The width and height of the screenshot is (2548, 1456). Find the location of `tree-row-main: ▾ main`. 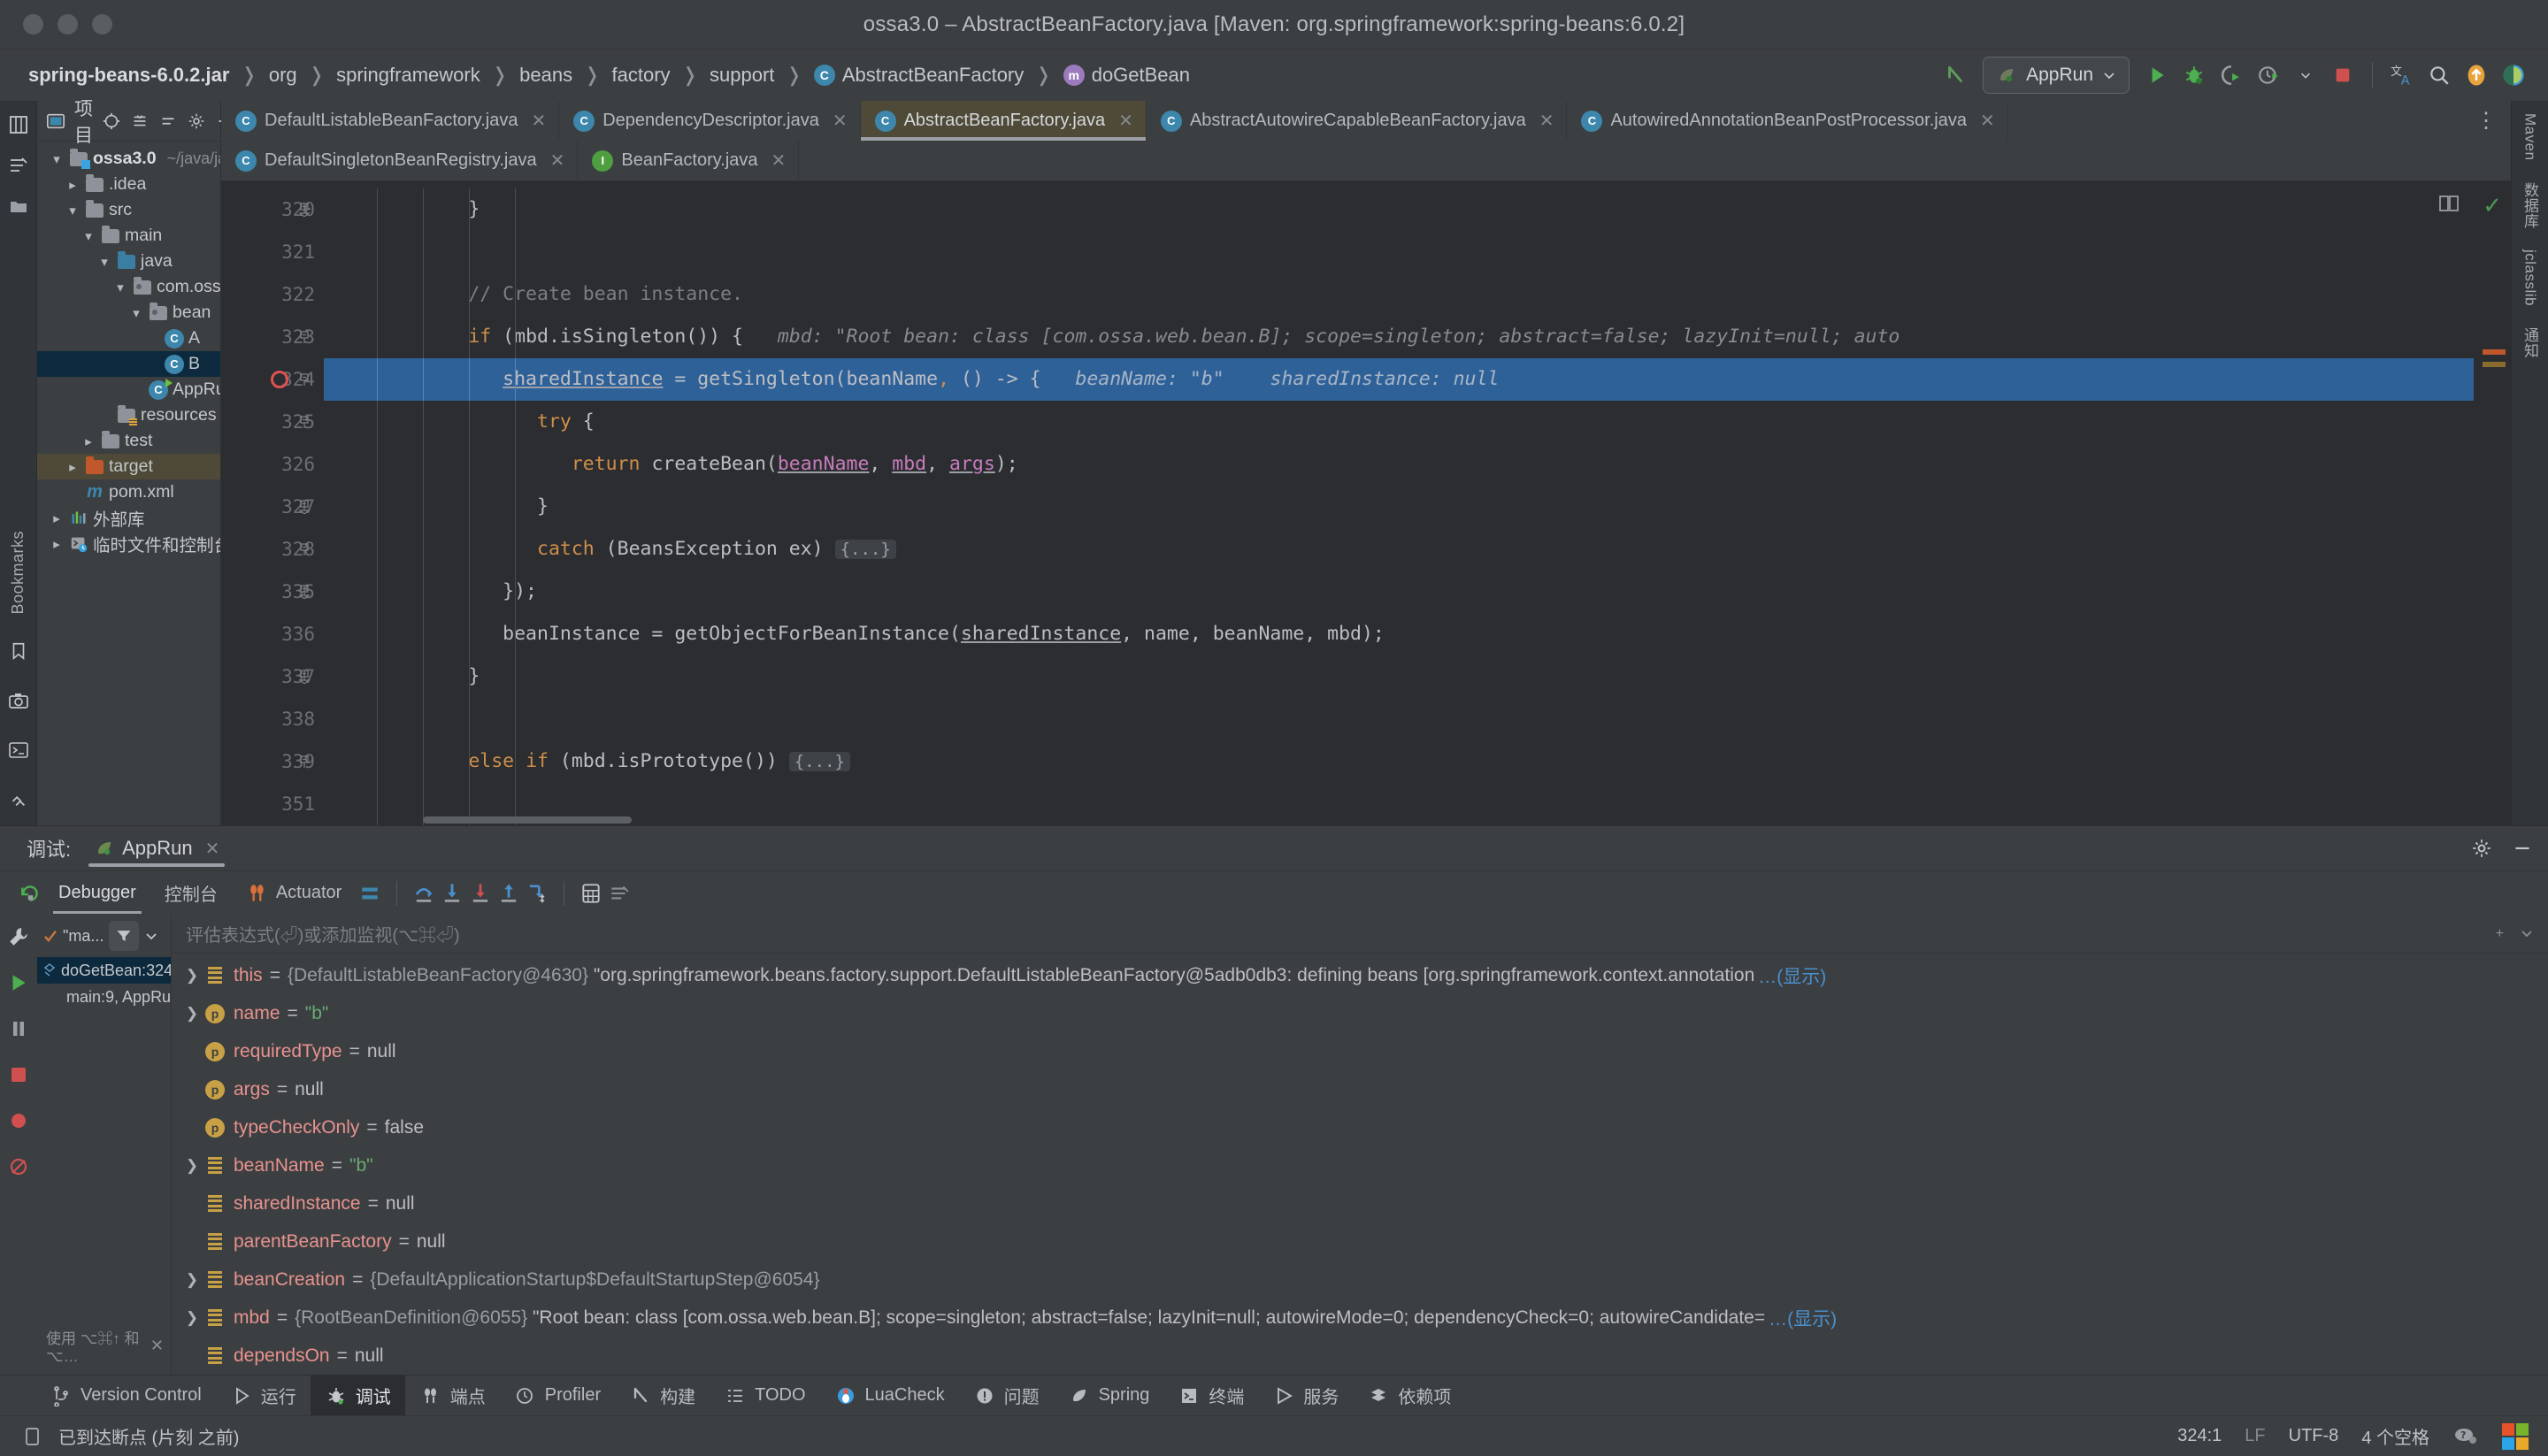

tree-row-main: ▾ main is located at coordinates (128, 236).